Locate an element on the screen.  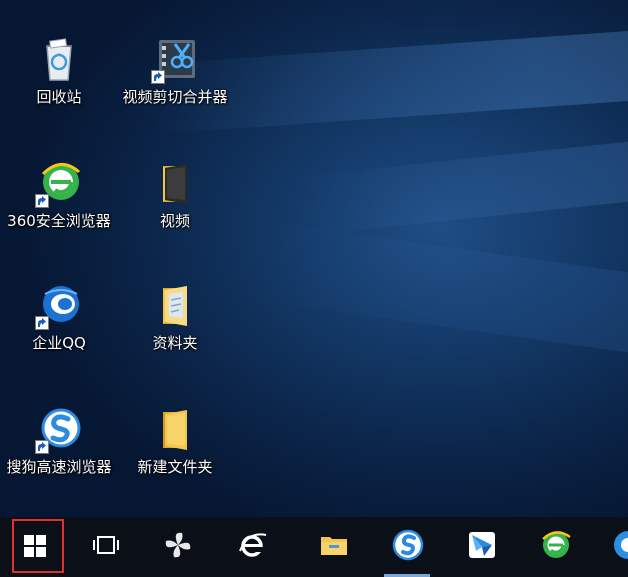
taskbar-app-pinwheel is located at coordinates (177, 547).